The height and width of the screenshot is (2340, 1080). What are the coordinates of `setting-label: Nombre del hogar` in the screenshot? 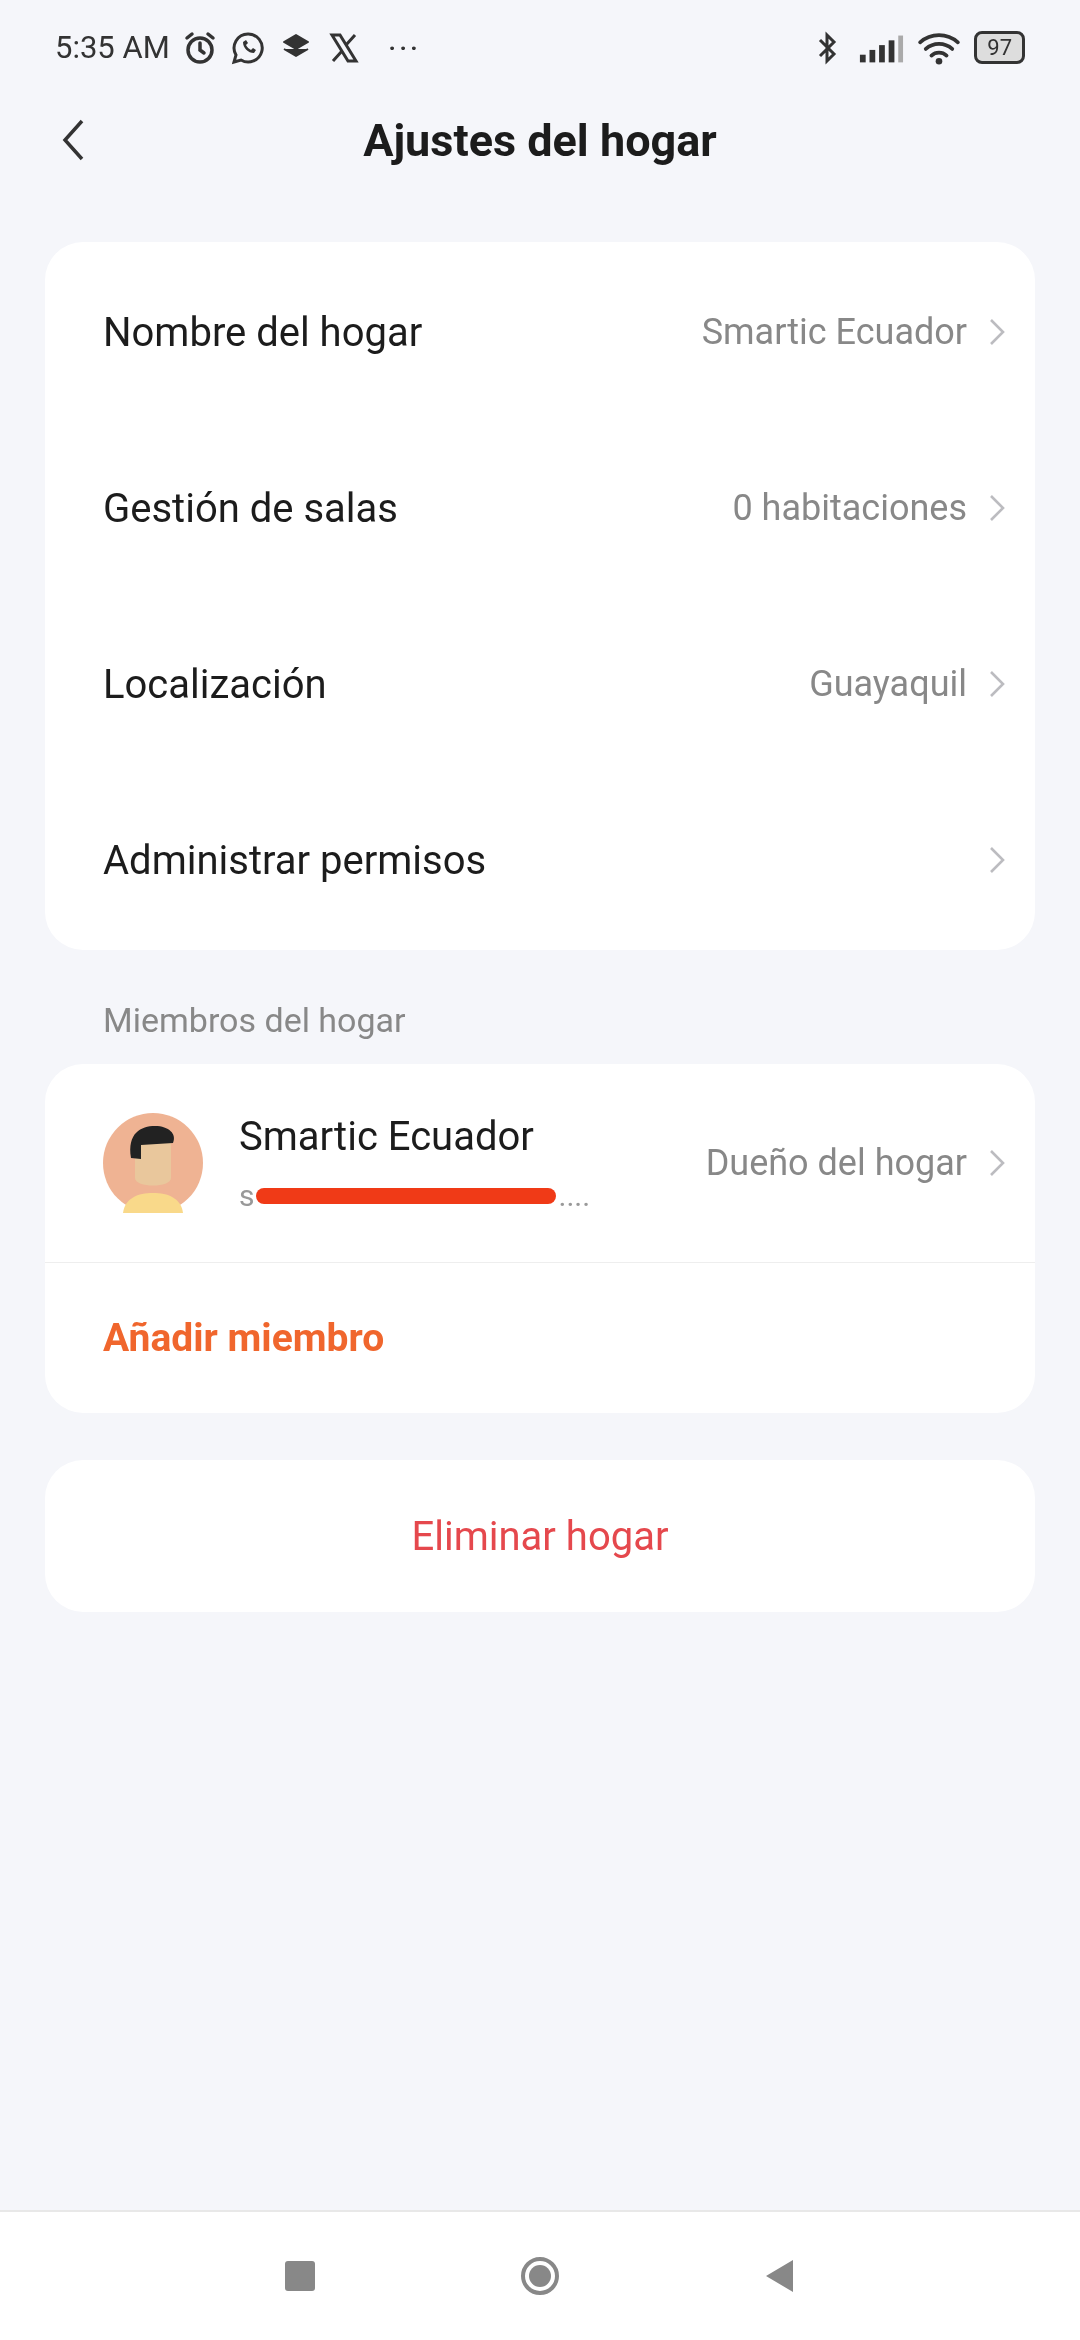 It's located at (263, 332).